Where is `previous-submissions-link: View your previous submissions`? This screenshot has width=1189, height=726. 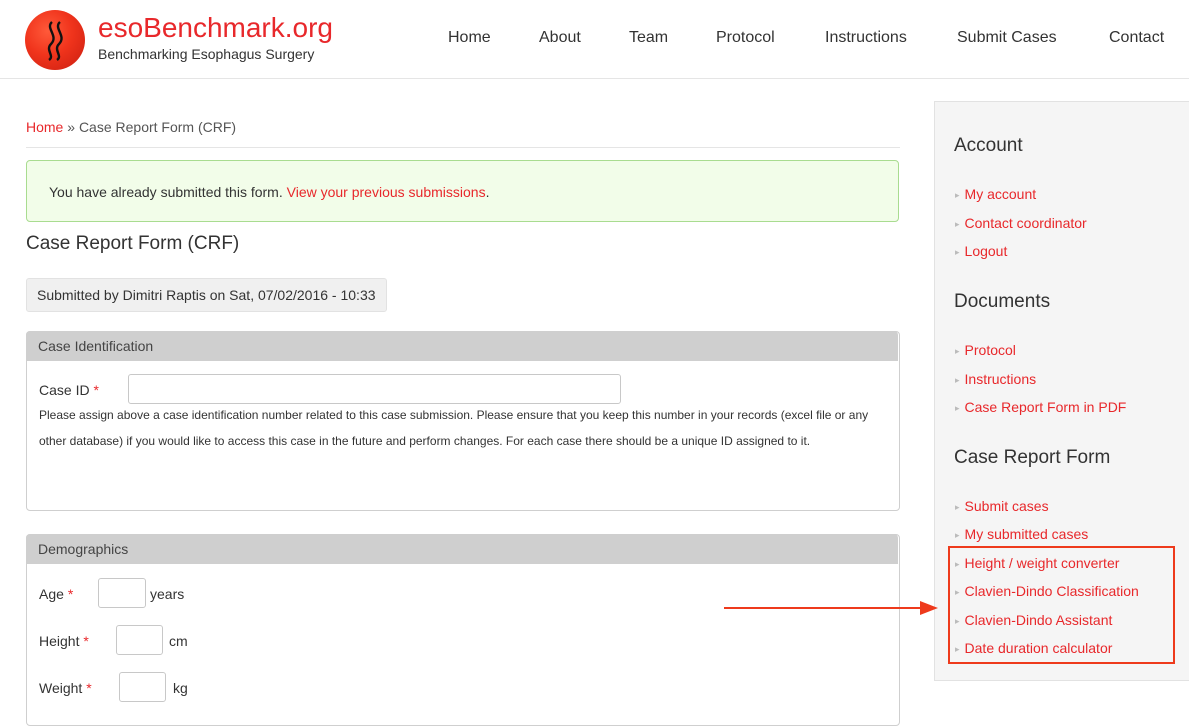 previous-submissions-link: View your previous submissions is located at coordinates (386, 192).